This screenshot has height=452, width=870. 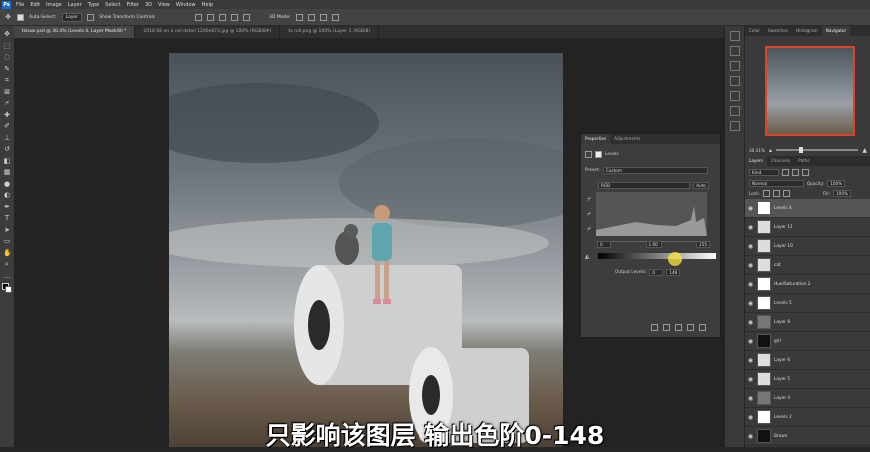 I want to click on brush-panel-icon, so click(x=734, y=96).